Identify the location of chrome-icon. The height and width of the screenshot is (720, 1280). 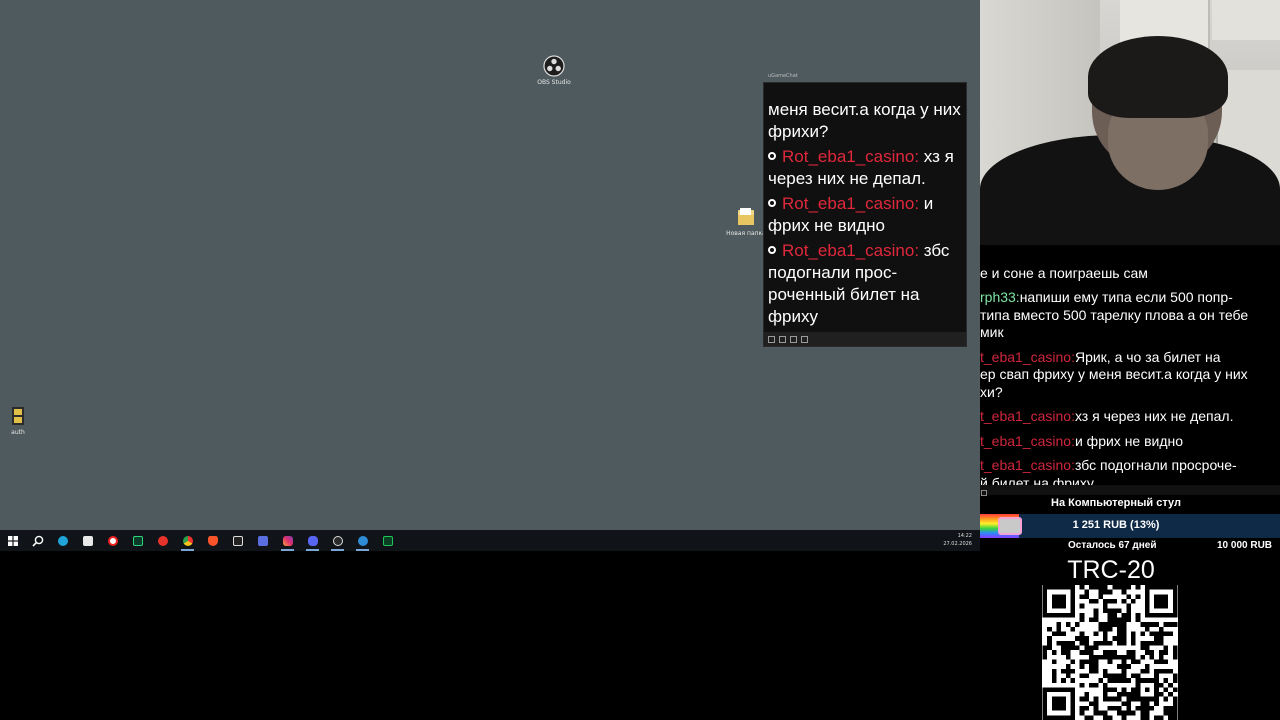
(187, 540).